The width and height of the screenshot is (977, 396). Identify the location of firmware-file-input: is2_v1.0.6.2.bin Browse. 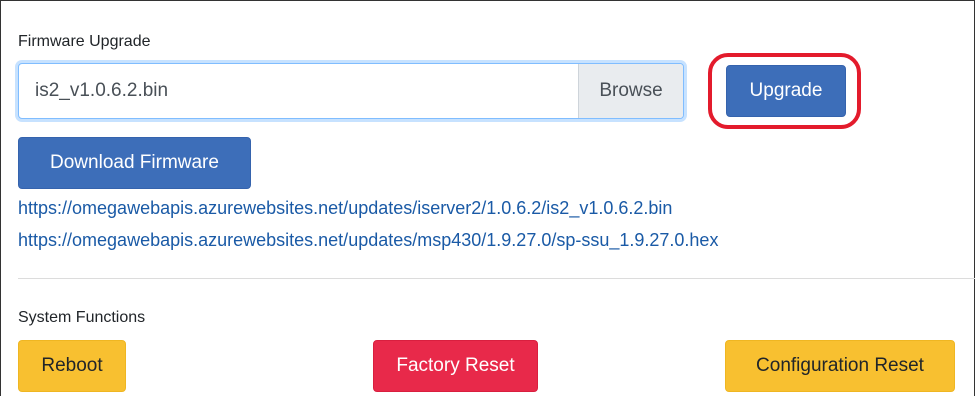
(351, 91).